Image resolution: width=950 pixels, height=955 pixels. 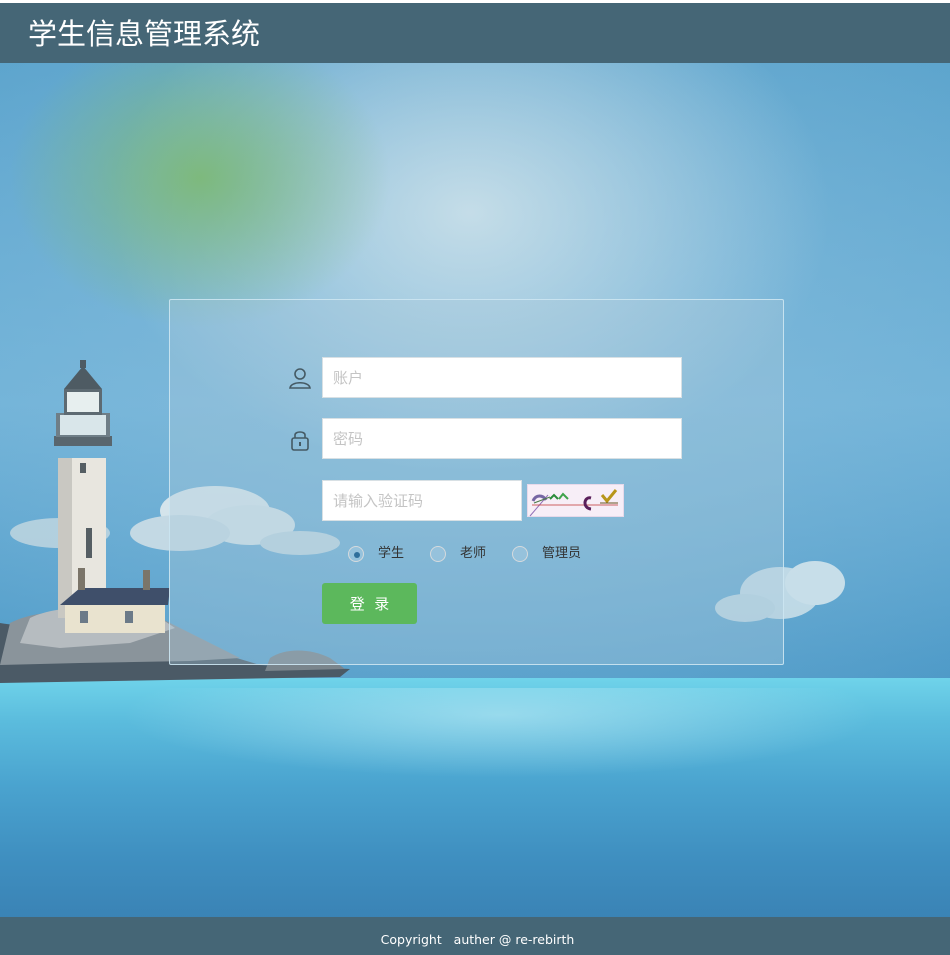 What do you see at coordinates (475, 33) in the screenshot?
I see `app-header: 学生信息管理系统` at bounding box center [475, 33].